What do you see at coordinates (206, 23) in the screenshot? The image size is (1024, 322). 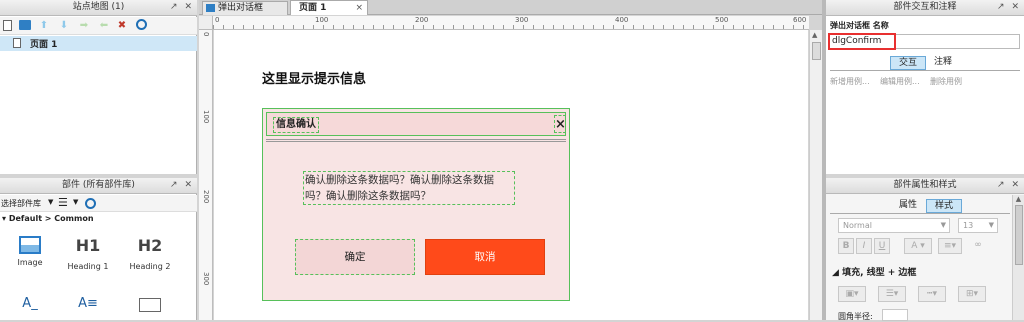 I see `ruler-corner` at bounding box center [206, 23].